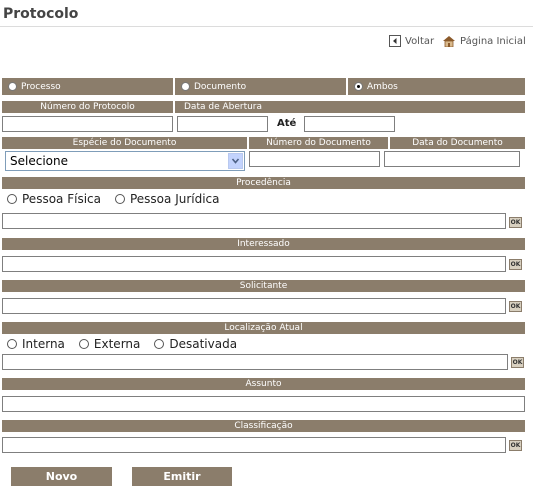  What do you see at coordinates (263, 244) in the screenshot?
I see `label-interessado: Interessado` at bounding box center [263, 244].